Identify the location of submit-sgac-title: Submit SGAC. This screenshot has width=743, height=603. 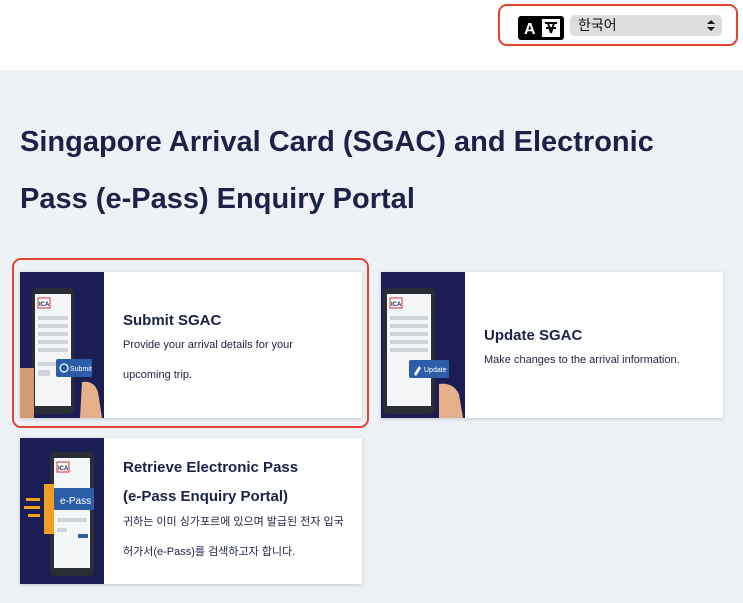
(172, 320).